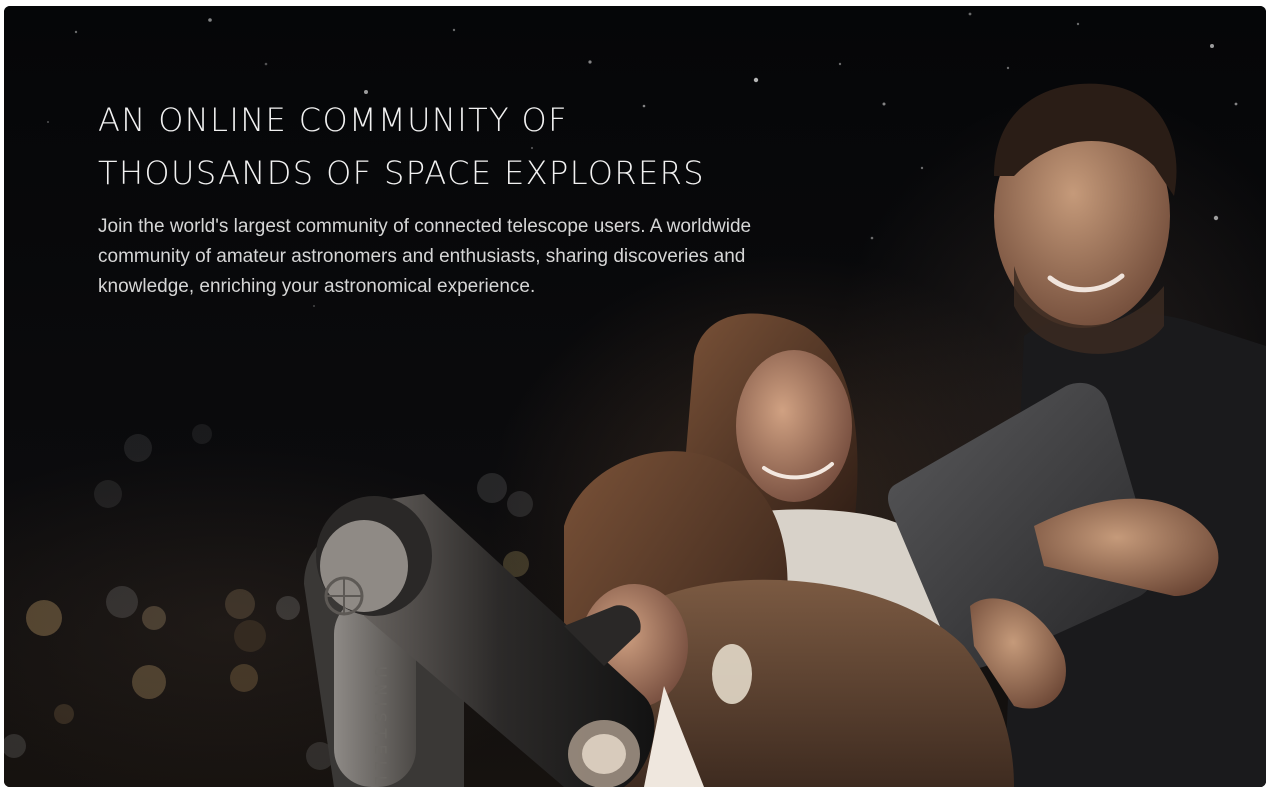 This screenshot has width=1268, height=787. Describe the element at coordinates (333, 120) in the screenshot. I see `hero-headline-line-1: AN ONLINE COMMUNITY OF` at that location.